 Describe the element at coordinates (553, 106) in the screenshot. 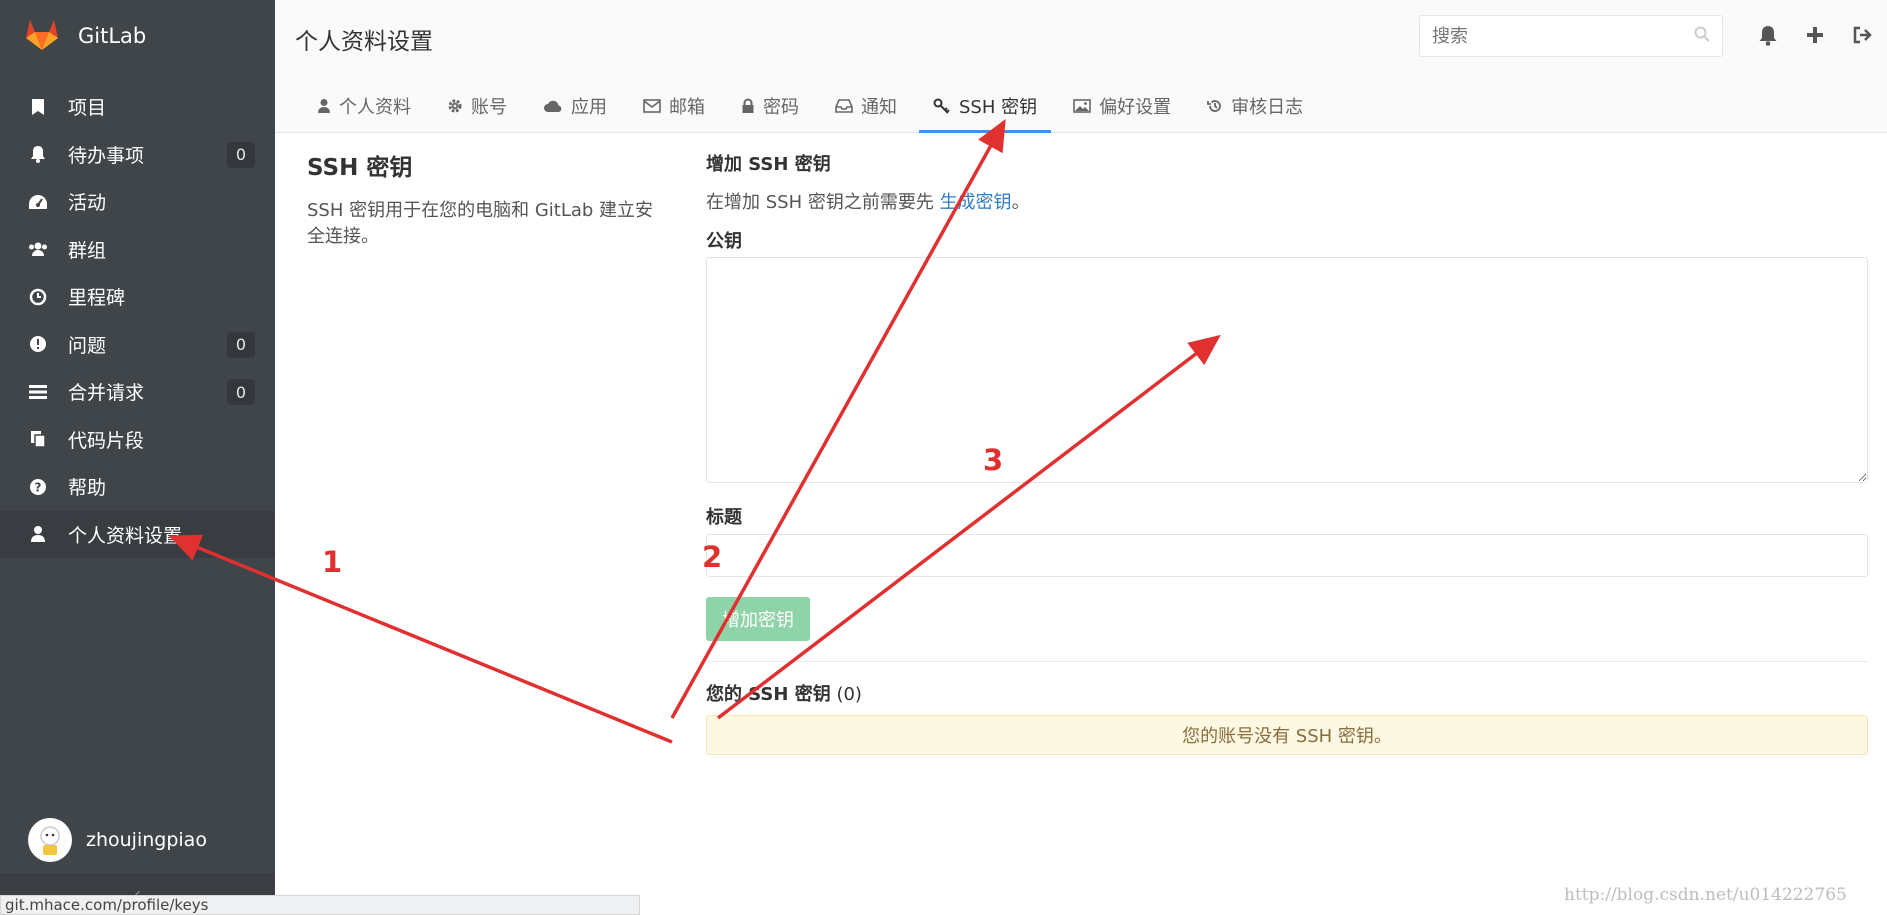

I see `cloud-icon` at that location.